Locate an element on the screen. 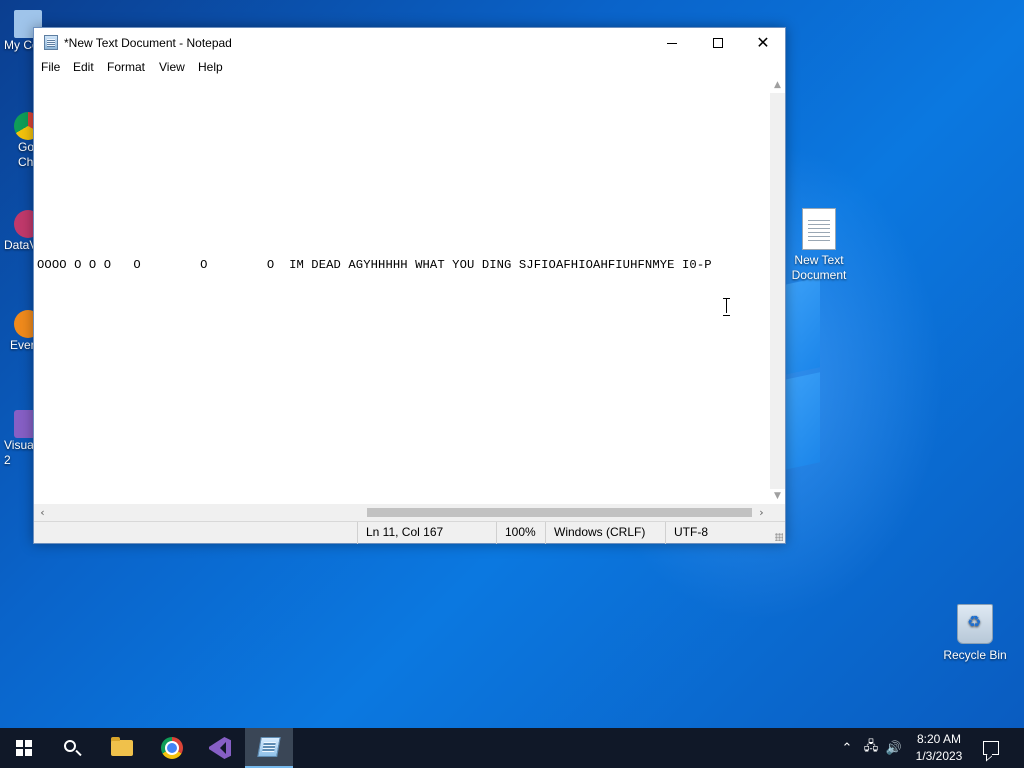 The height and width of the screenshot is (768, 1024). maximize-icon is located at coordinates (718, 43).